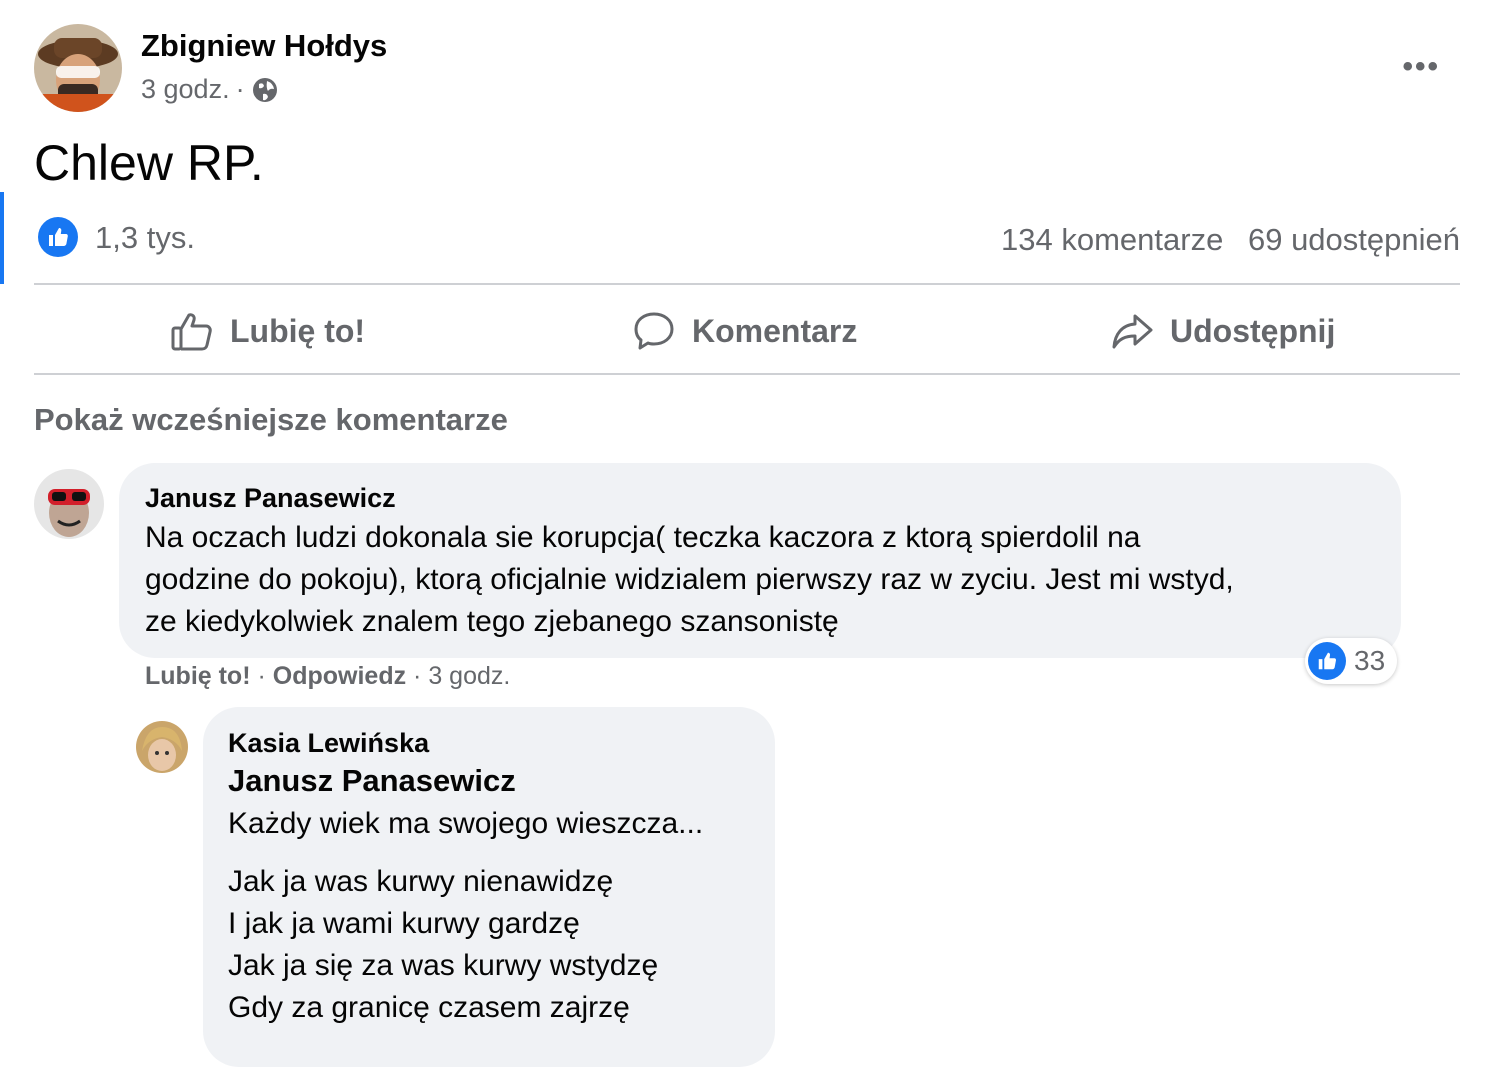 The height and width of the screenshot is (1067, 1488). What do you see at coordinates (421, 881) in the screenshot?
I see `reply-line: Jak ja was kurwy nienawidzę` at bounding box center [421, 881].